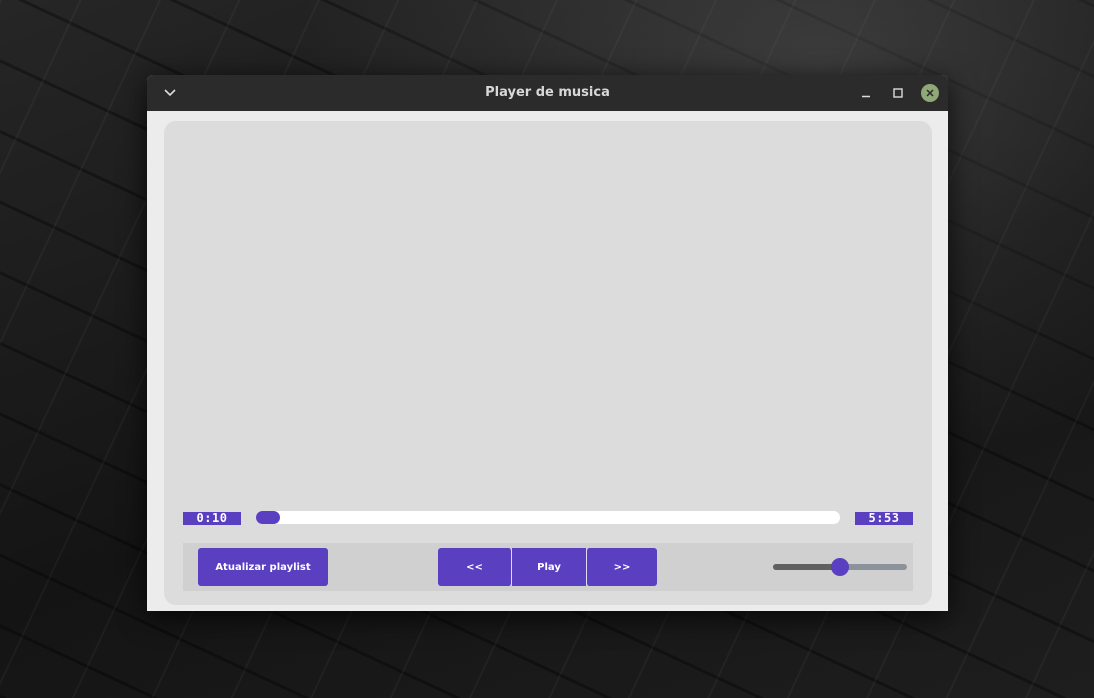  I want to click on maximize-icon, so click(898, 93).